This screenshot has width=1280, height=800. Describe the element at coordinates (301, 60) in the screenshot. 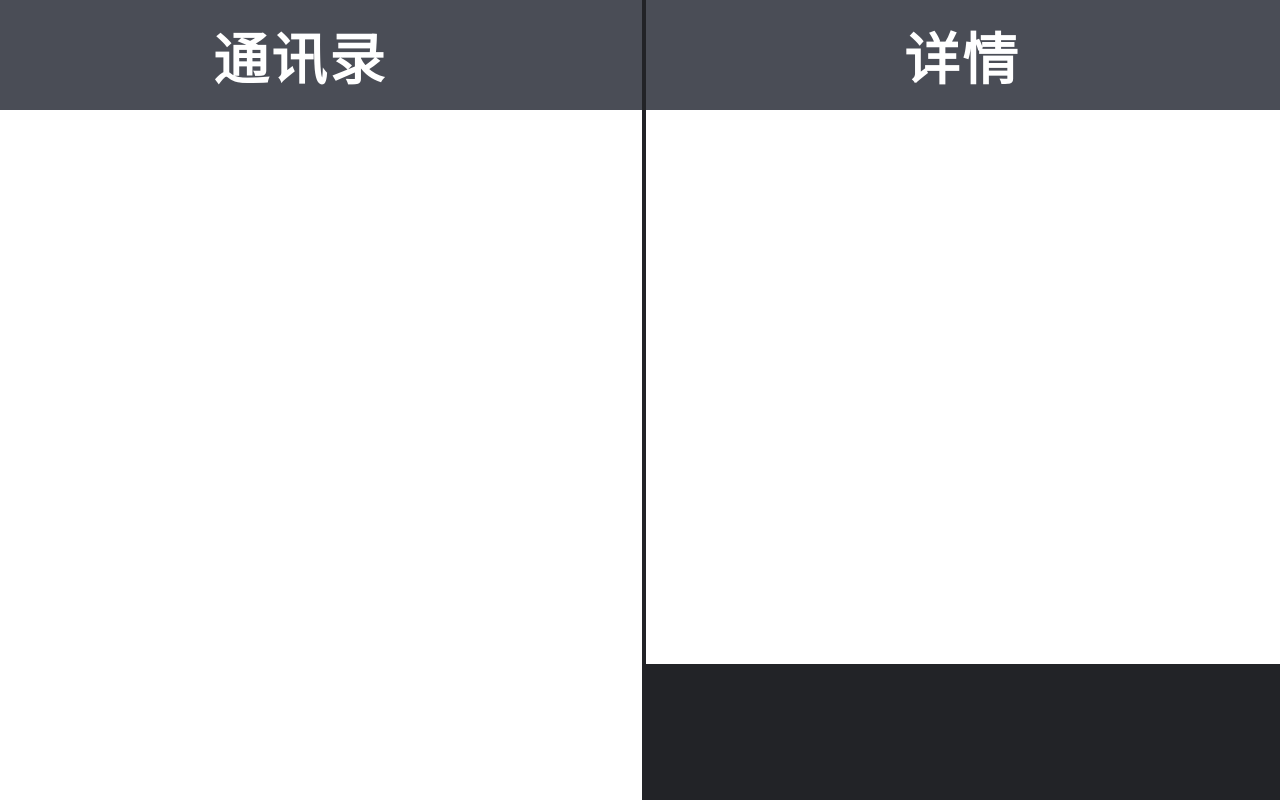

I see `contacts-title: 通讯录` at that location.